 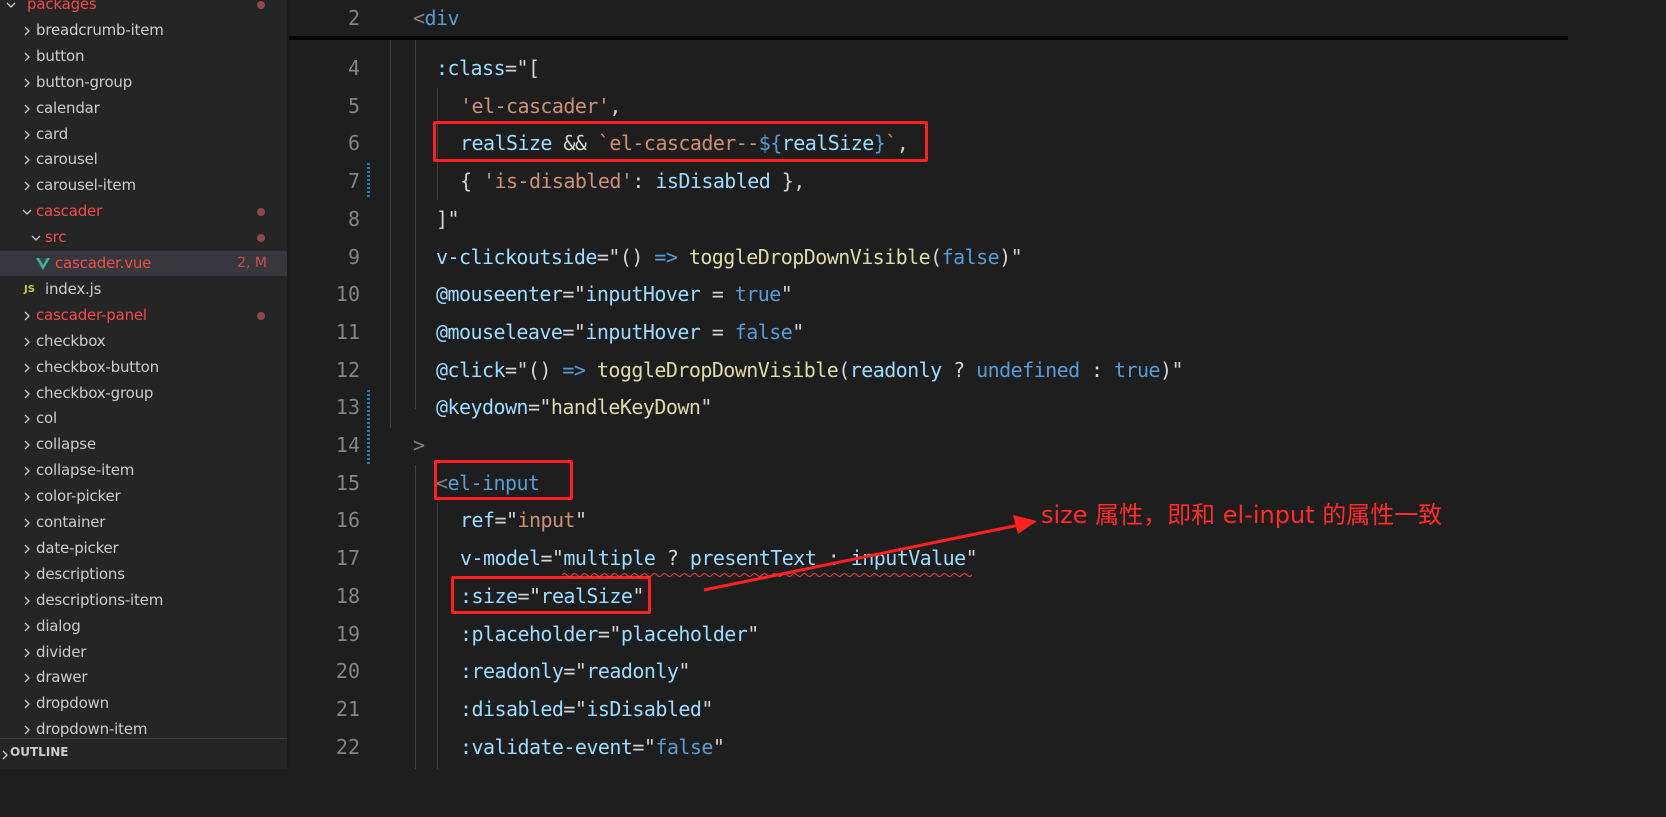 I want to click on tree-item-label: color-picker, so click(x=78, y=496).